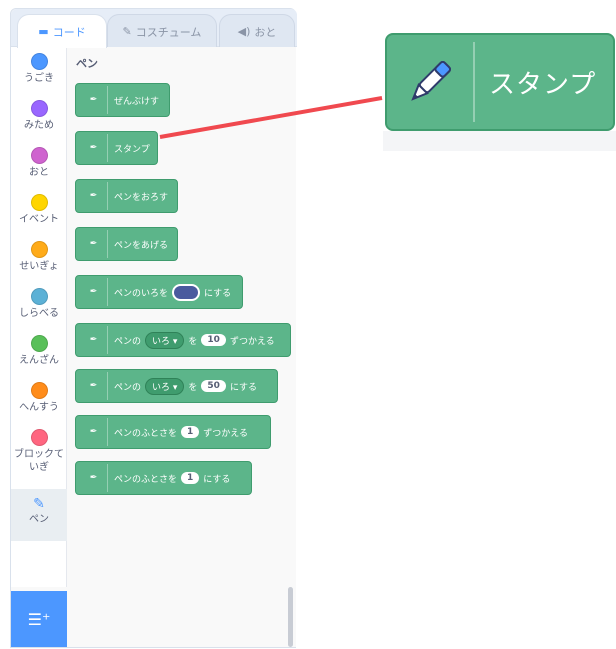 The image size is (616, 649). Describe the element at coordinates (43, 31) in the screenshot. I see `code-icon: ▬` at that location.